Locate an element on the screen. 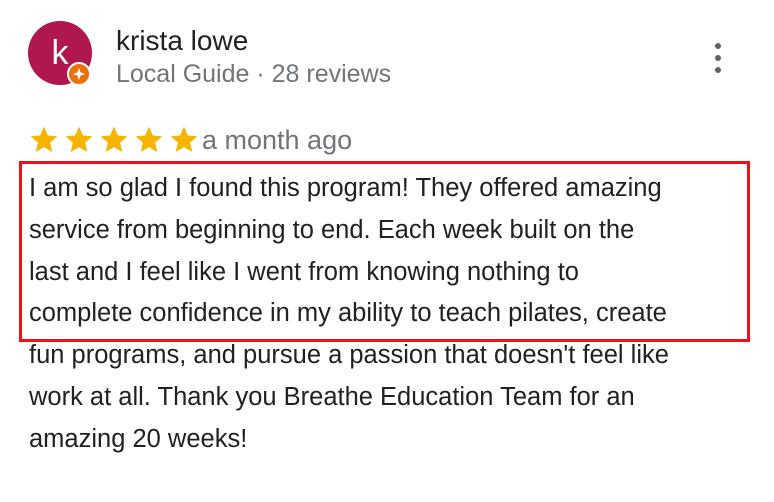 Image resolution: width=774 pixels, height=502 pixels. more-options-button is located at coordinates (718, 58).